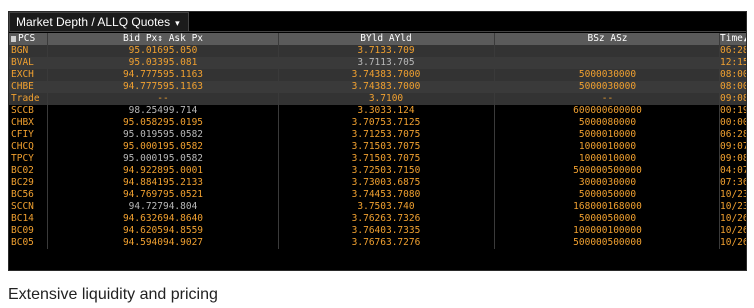  What do you see at coordinates (733, 218) in the screenshot?
I see `quote-time-cell: 10/26` at bounding box center [733, 218].